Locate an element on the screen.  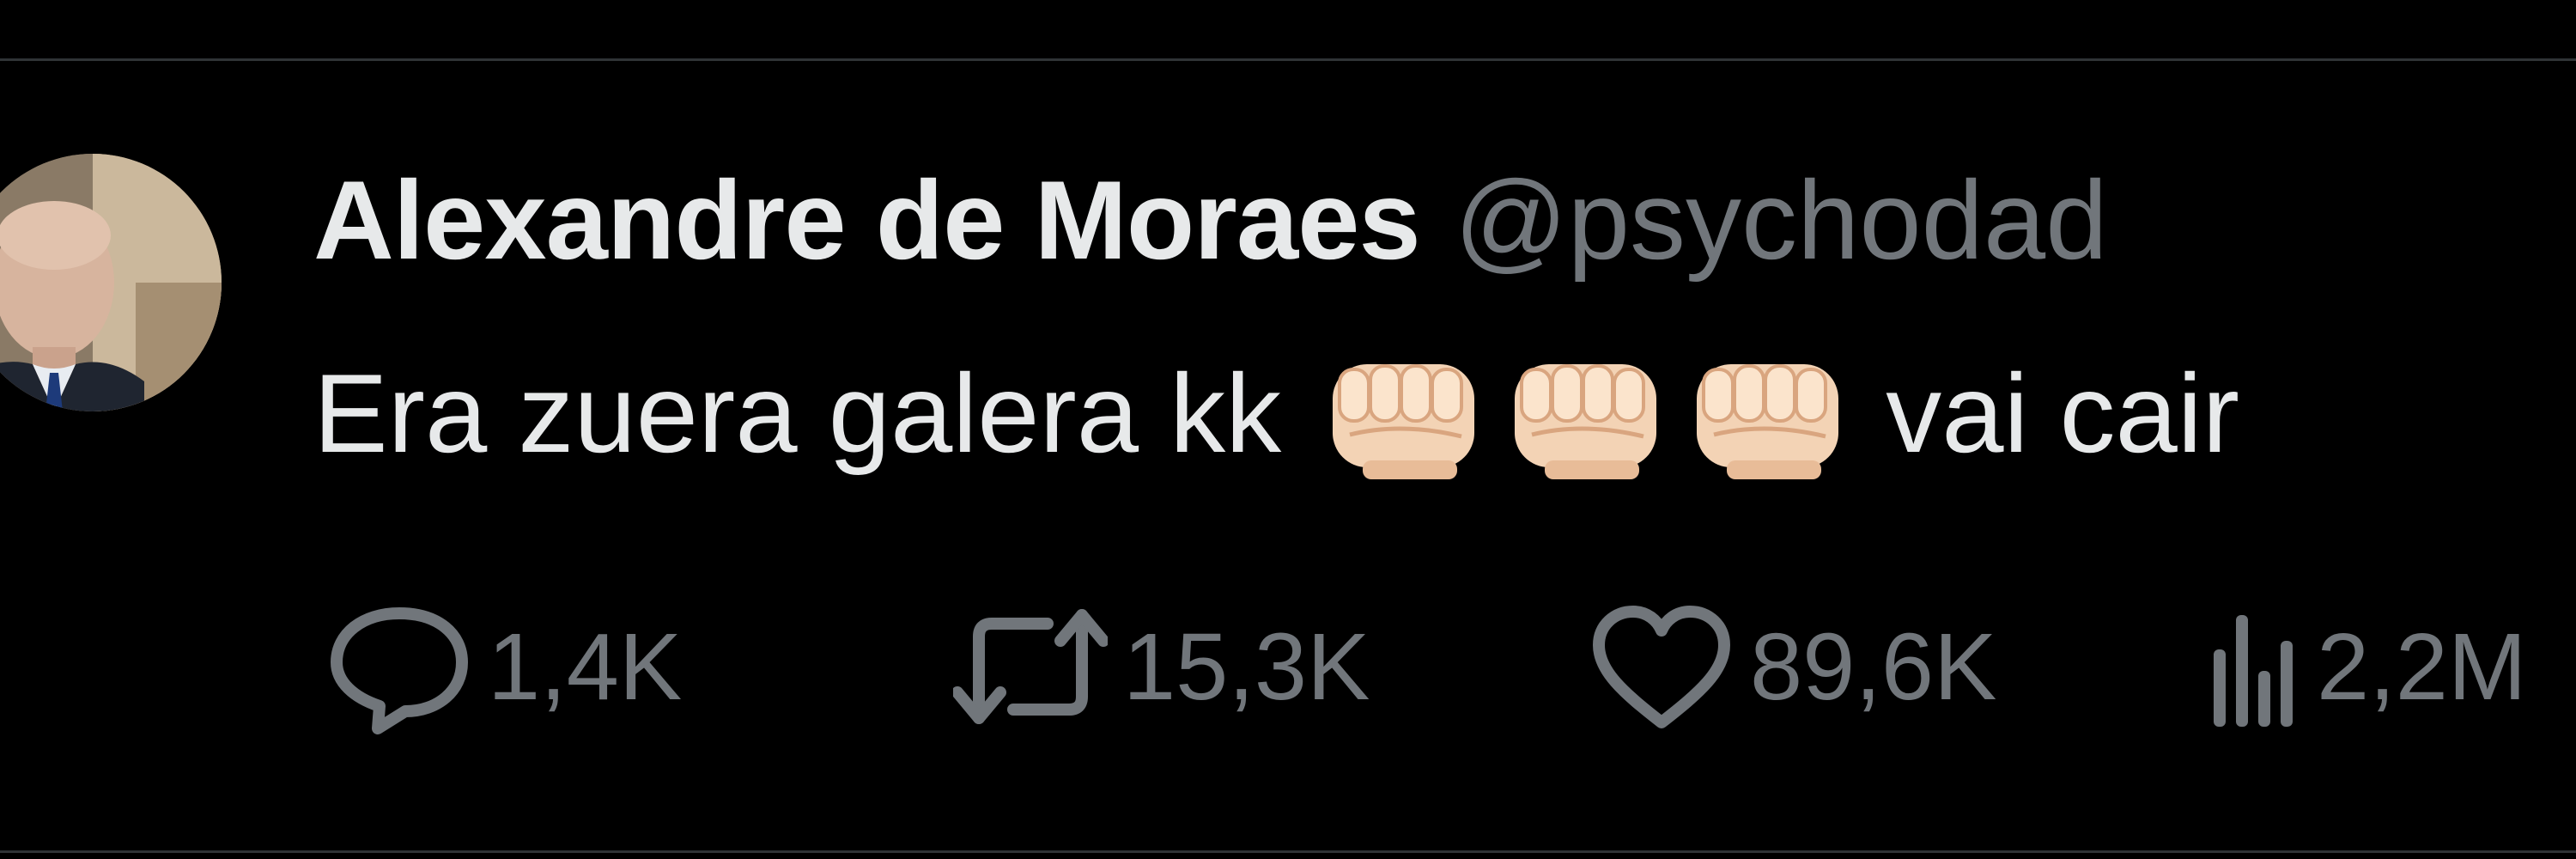
like-button: 89,6K is located at coordinates (1898, 666).